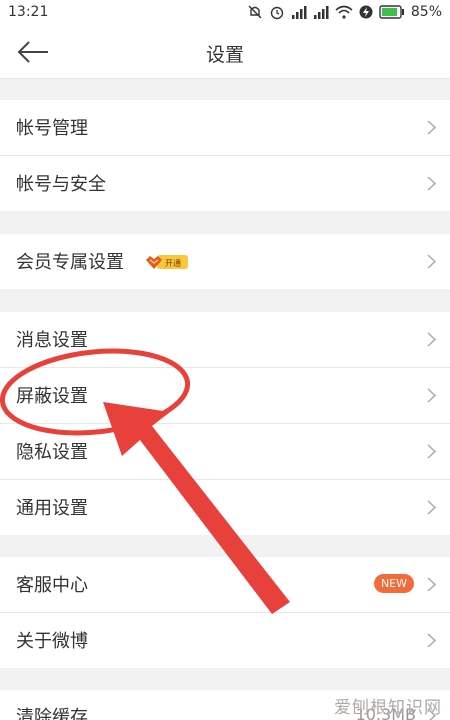 Image resolution: width=450 pixels, height=720 pixels. What do you see at coordinates (388, 708) in the screenshot?
I see `watermark: 爱刨根知识网` at bounding box center [388, 708].